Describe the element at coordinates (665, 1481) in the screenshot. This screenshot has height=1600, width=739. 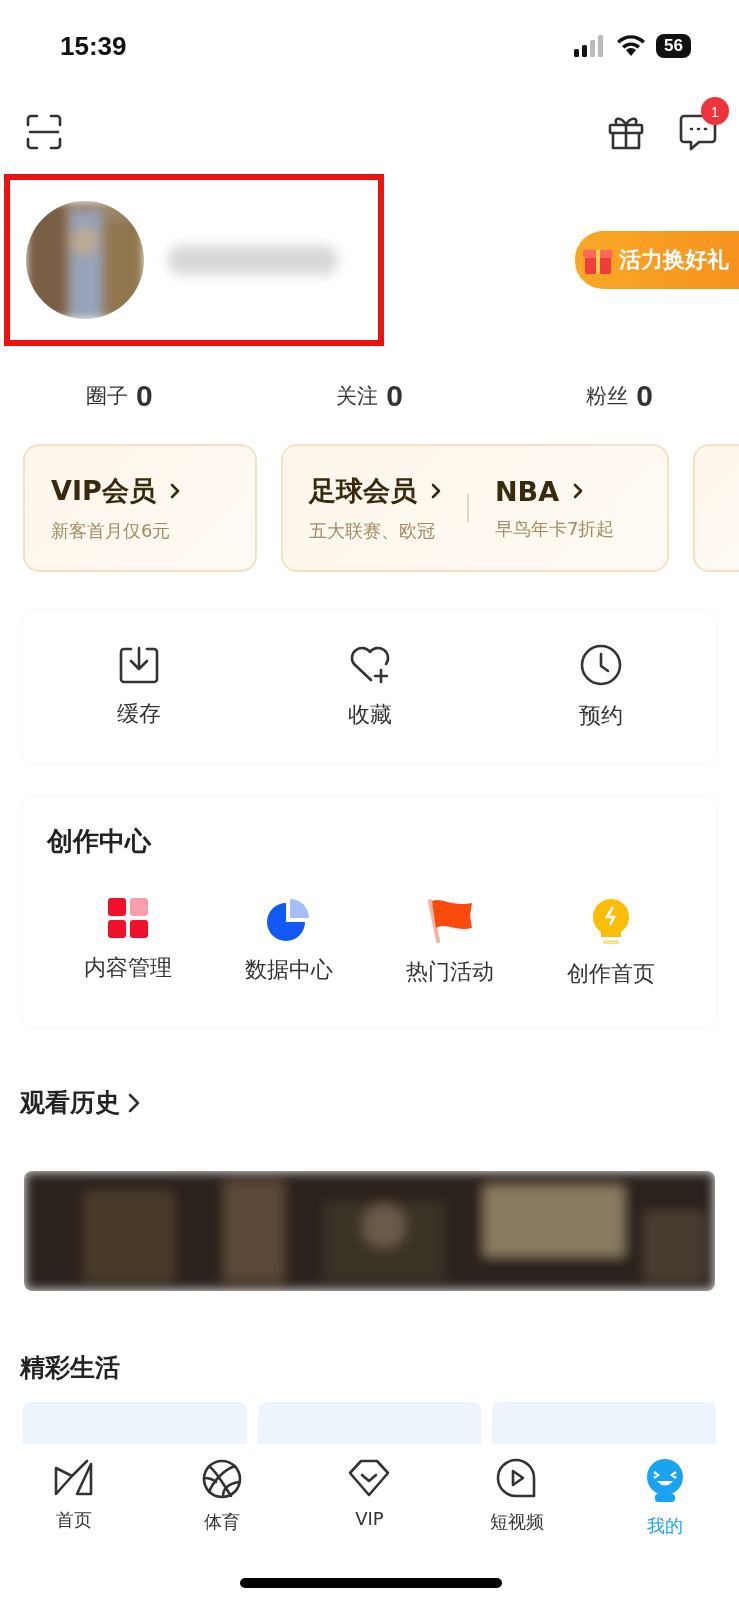
I see `smiley-face-icon` at that location.